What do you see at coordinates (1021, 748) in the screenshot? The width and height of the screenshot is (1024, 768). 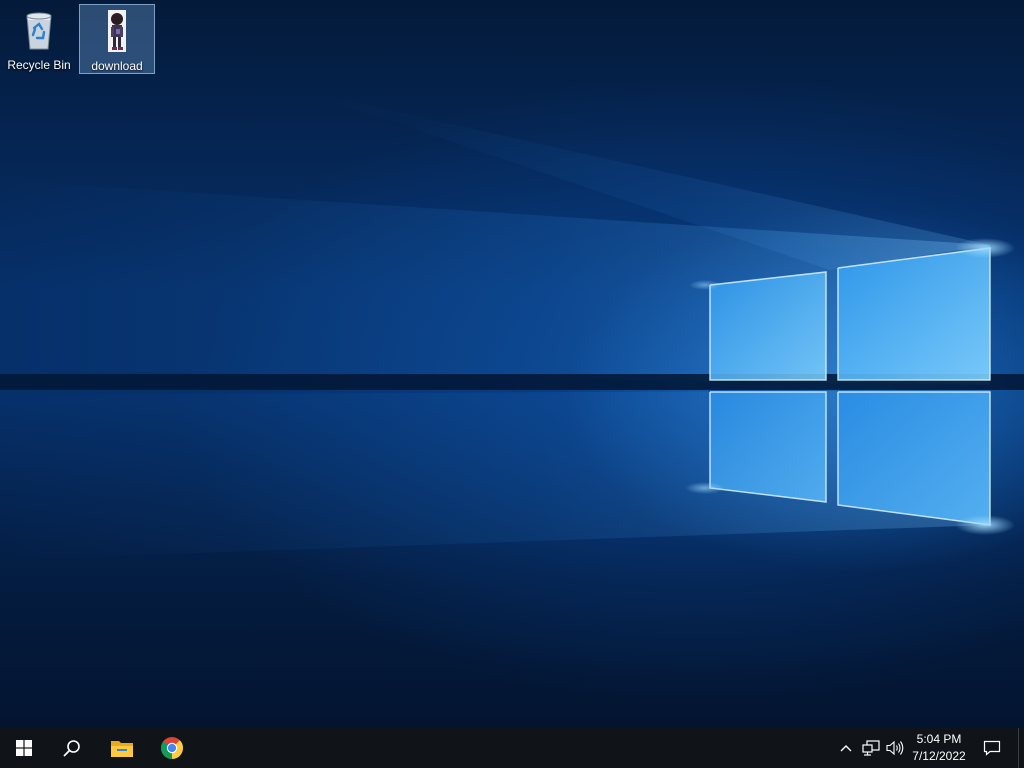 I see `show-desktop-button` at bounding box center [1021, 748].